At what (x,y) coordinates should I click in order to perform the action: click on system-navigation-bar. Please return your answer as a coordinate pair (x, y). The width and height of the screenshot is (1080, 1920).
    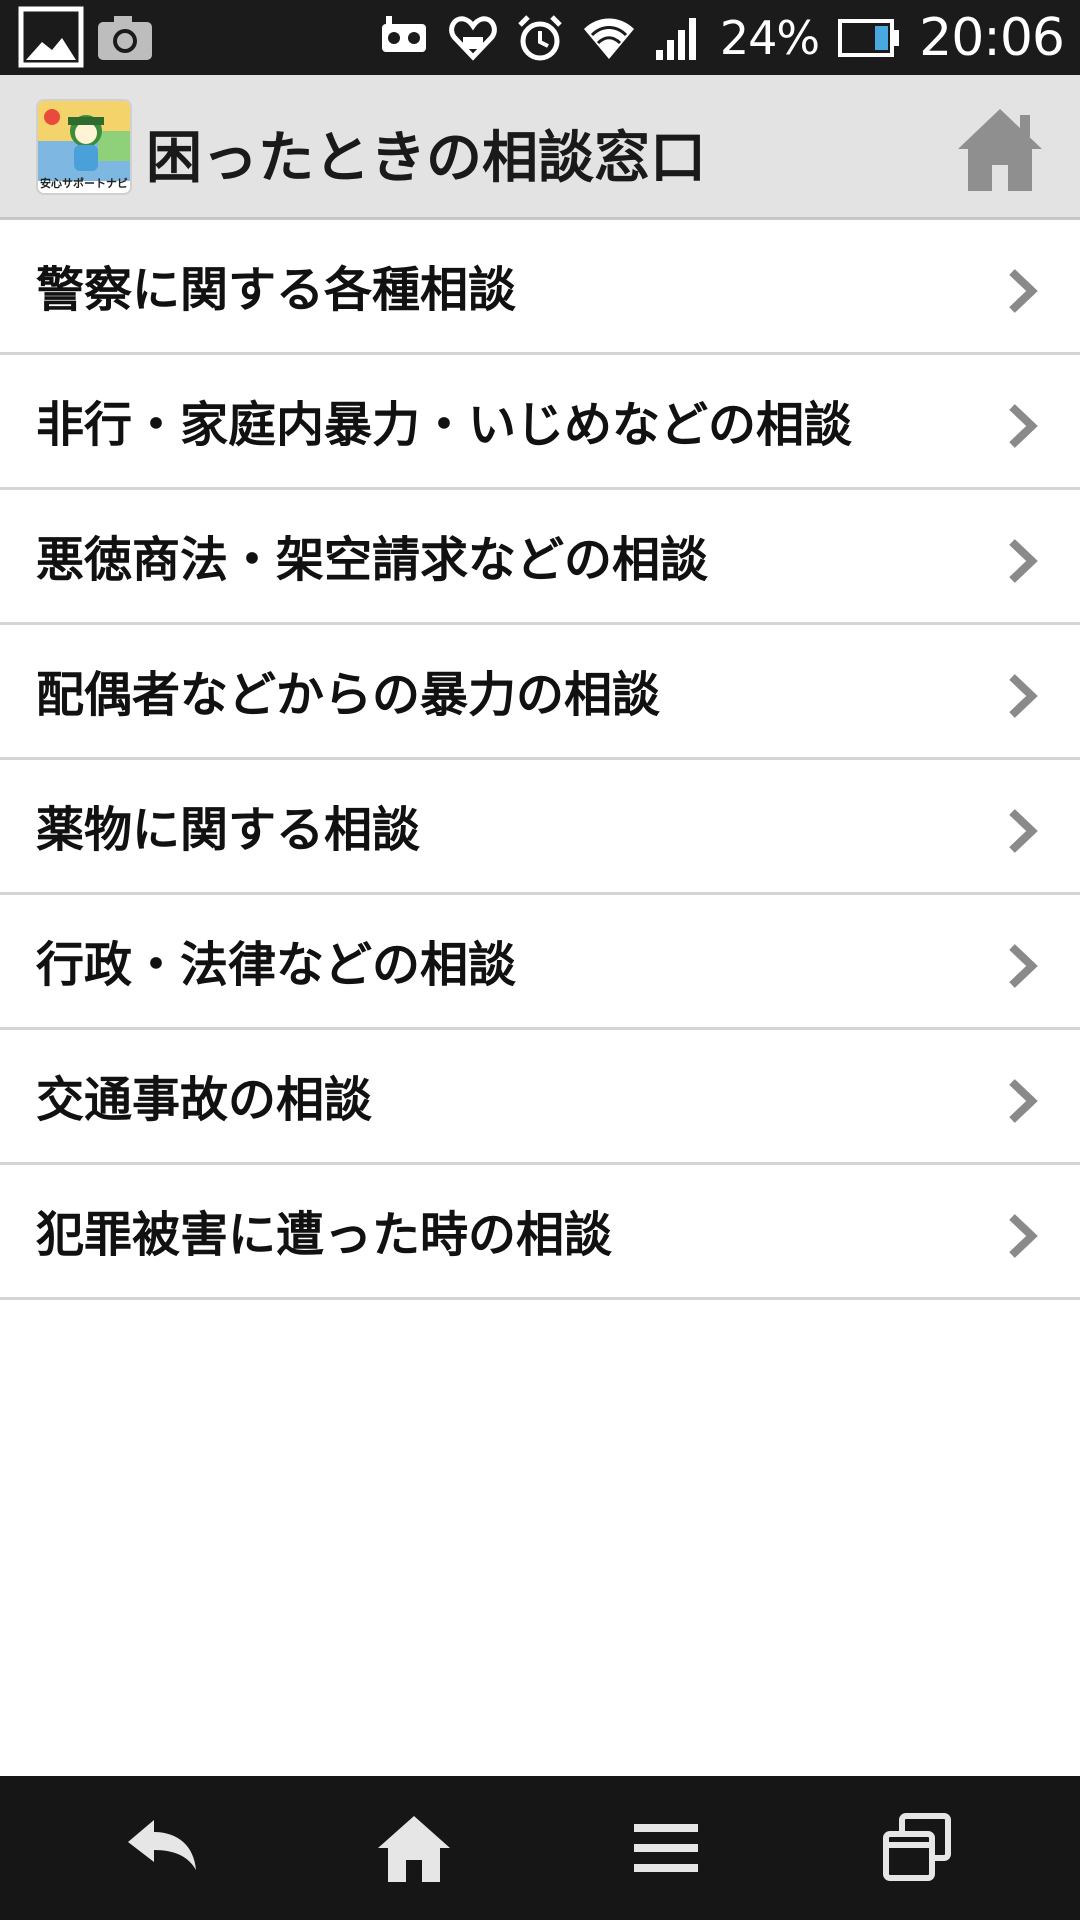
    Looking at the image, I should click on (540, 1848).